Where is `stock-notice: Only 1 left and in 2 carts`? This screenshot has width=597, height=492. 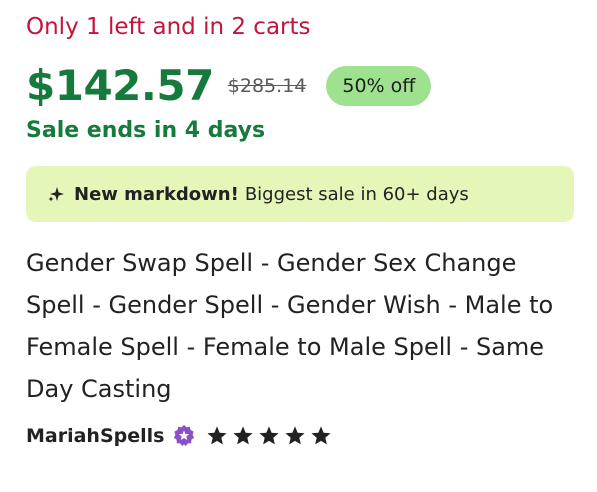 stock-notice: Only 1 left and in 2 carts is located at coordinates (168, 27).